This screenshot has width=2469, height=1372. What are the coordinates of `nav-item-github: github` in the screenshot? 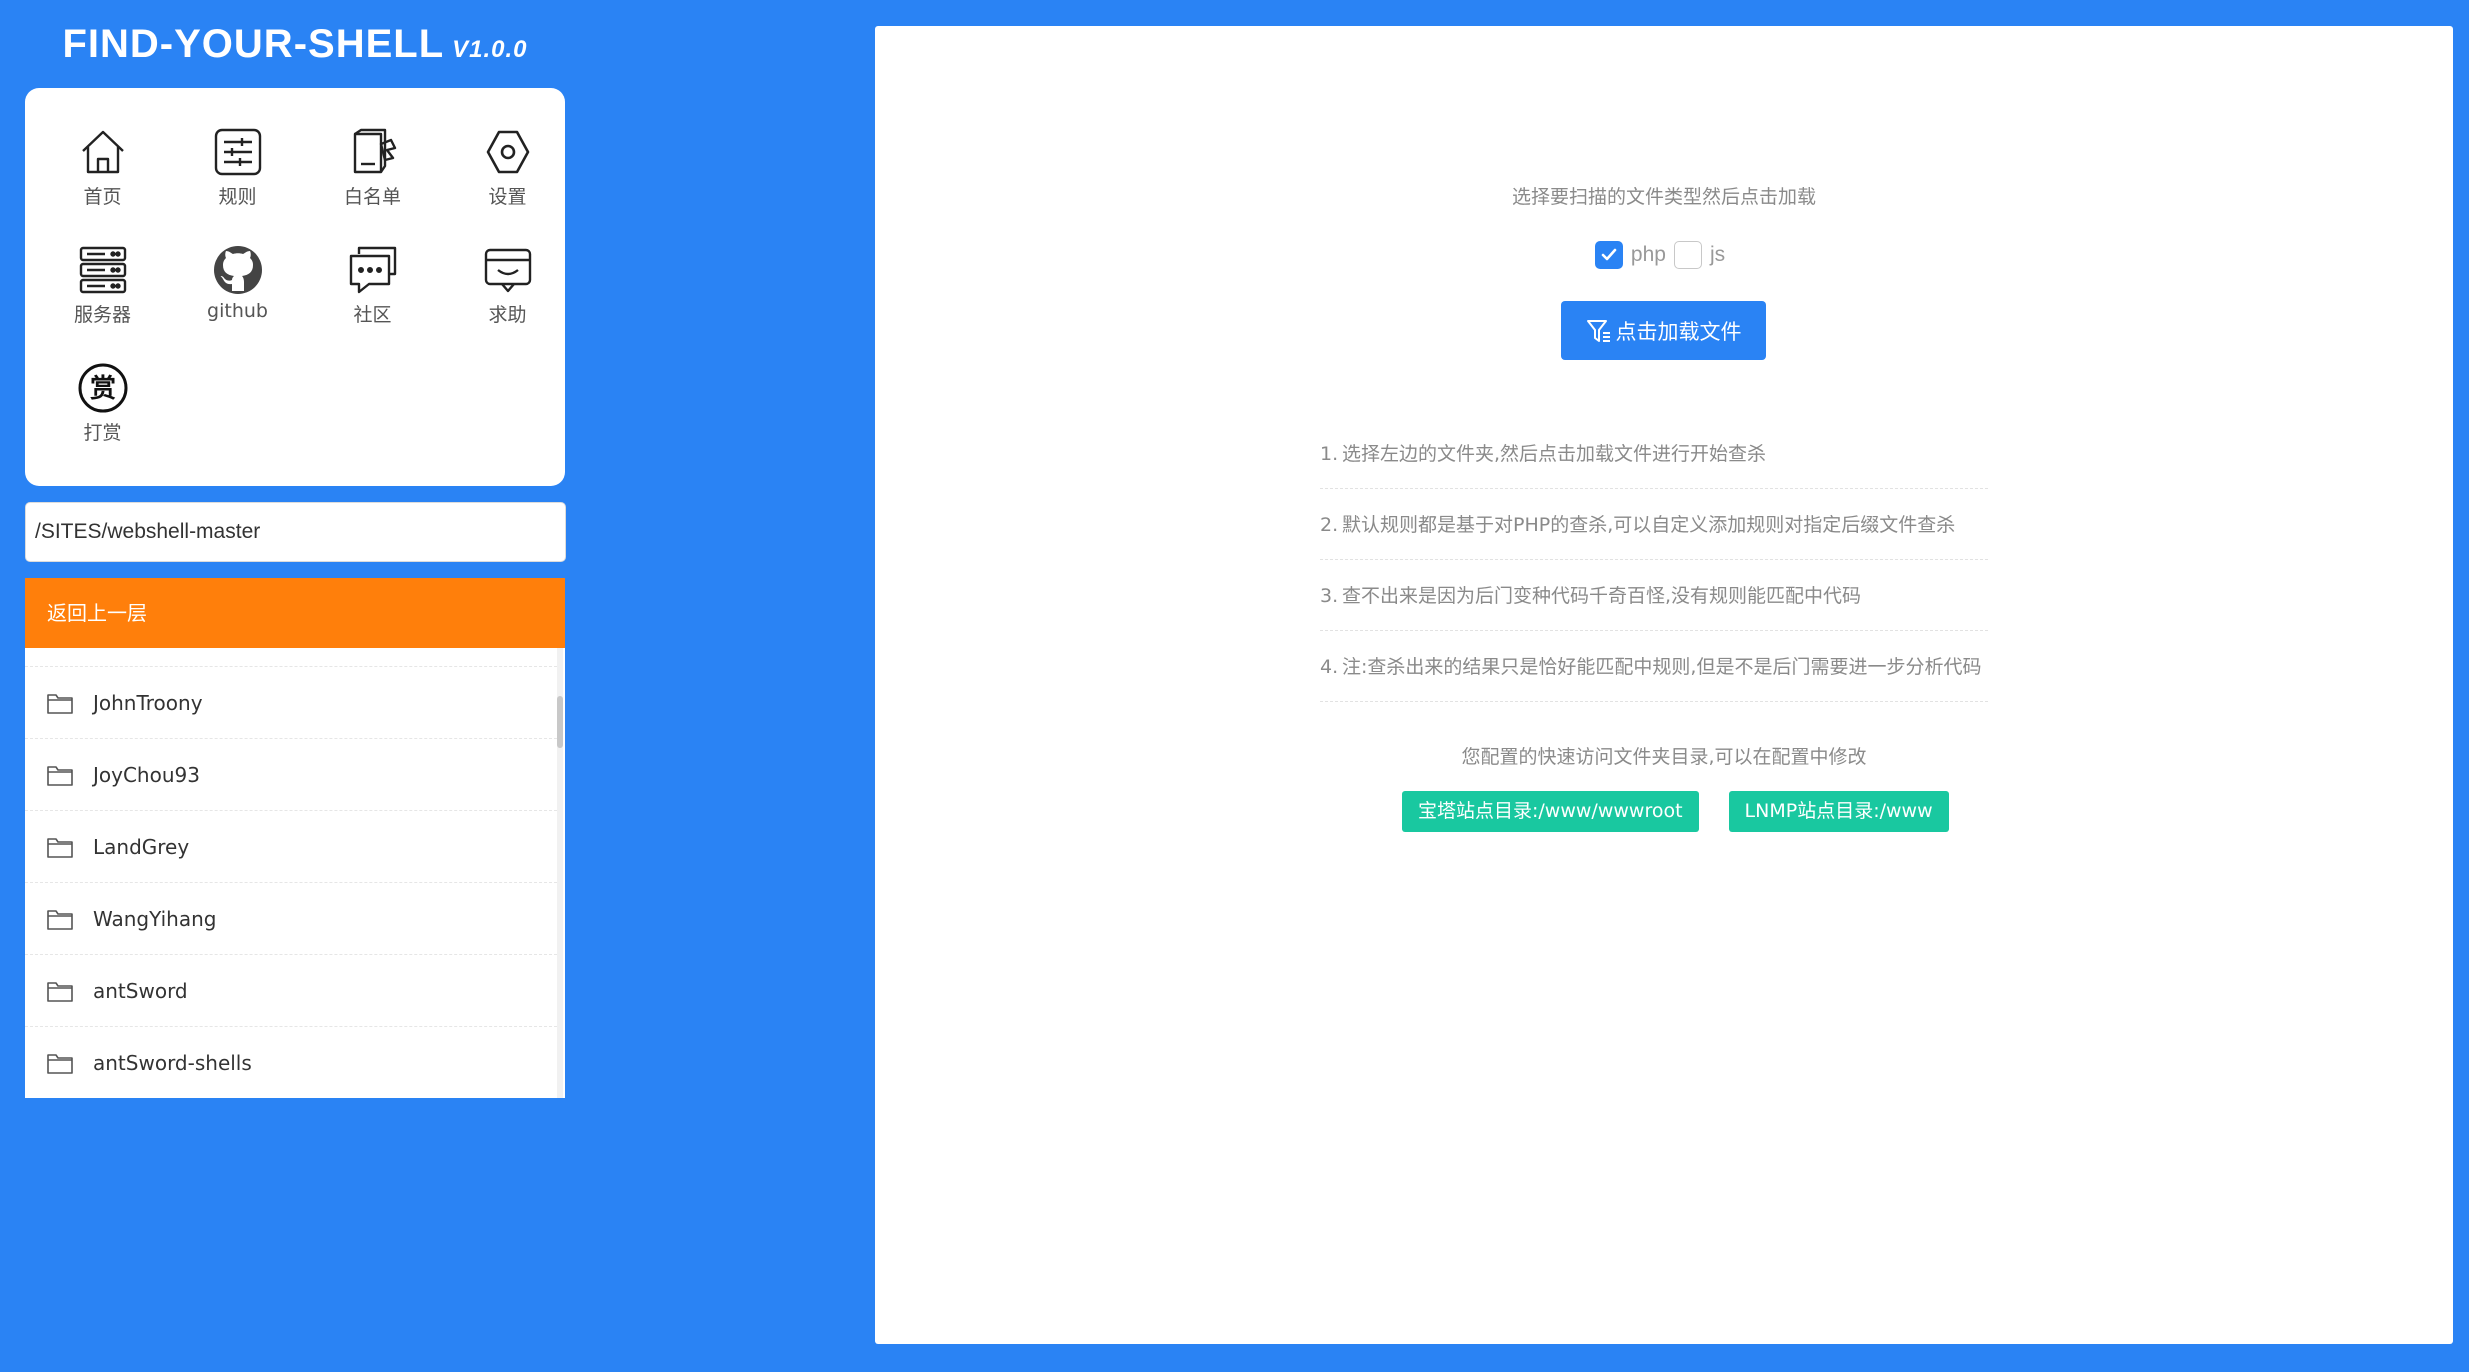 It's located at (237, 303).